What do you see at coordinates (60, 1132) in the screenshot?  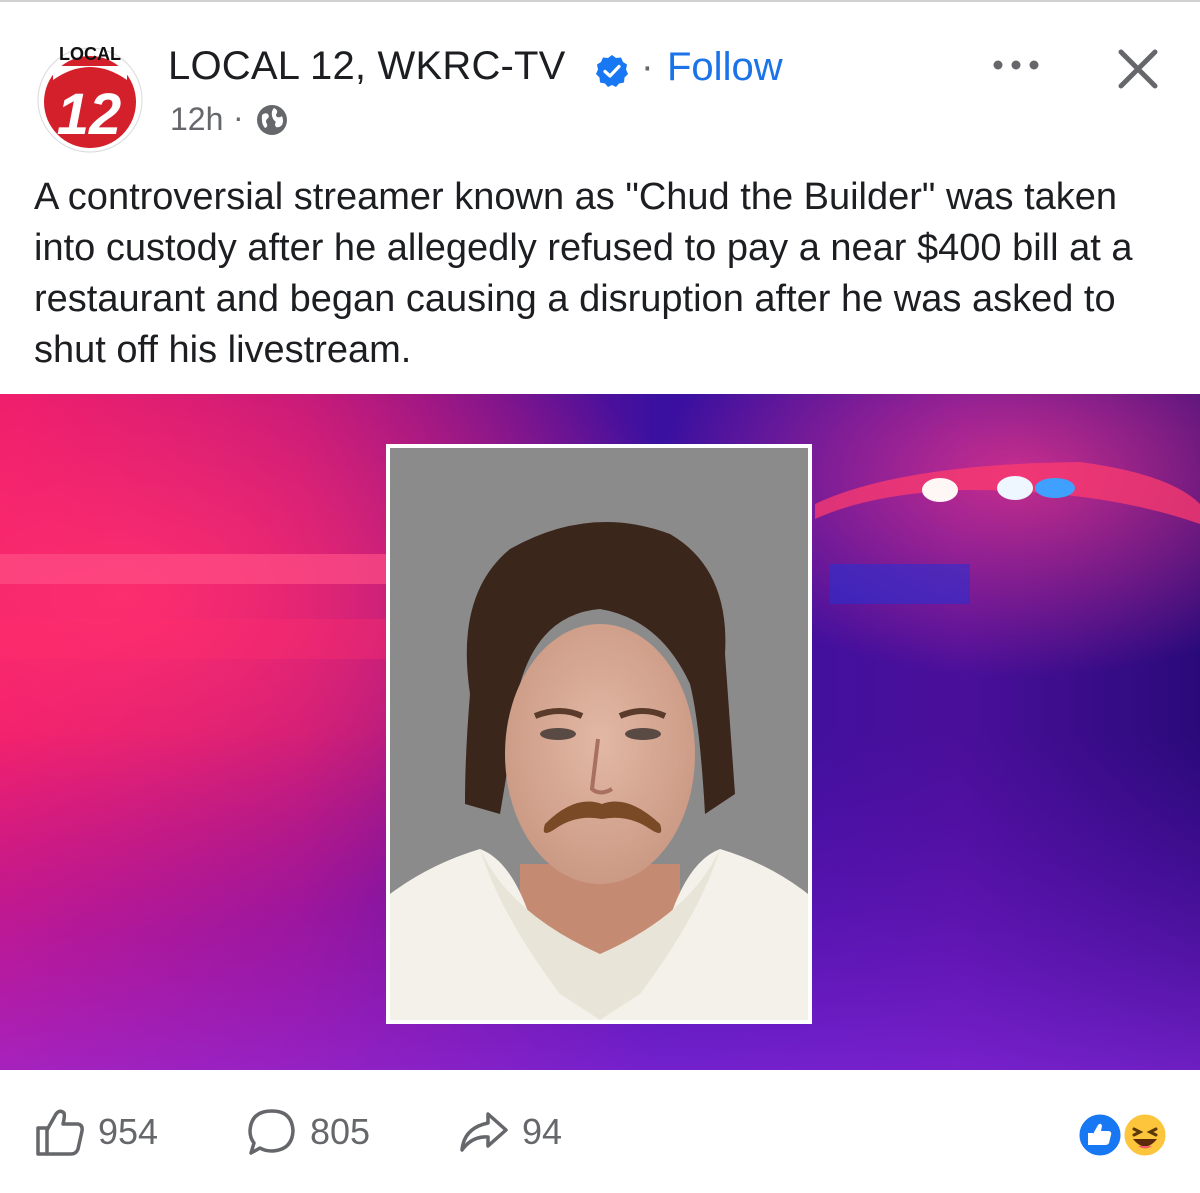 I see `thumbs-up-icon` at bounding box center [60, 1132].